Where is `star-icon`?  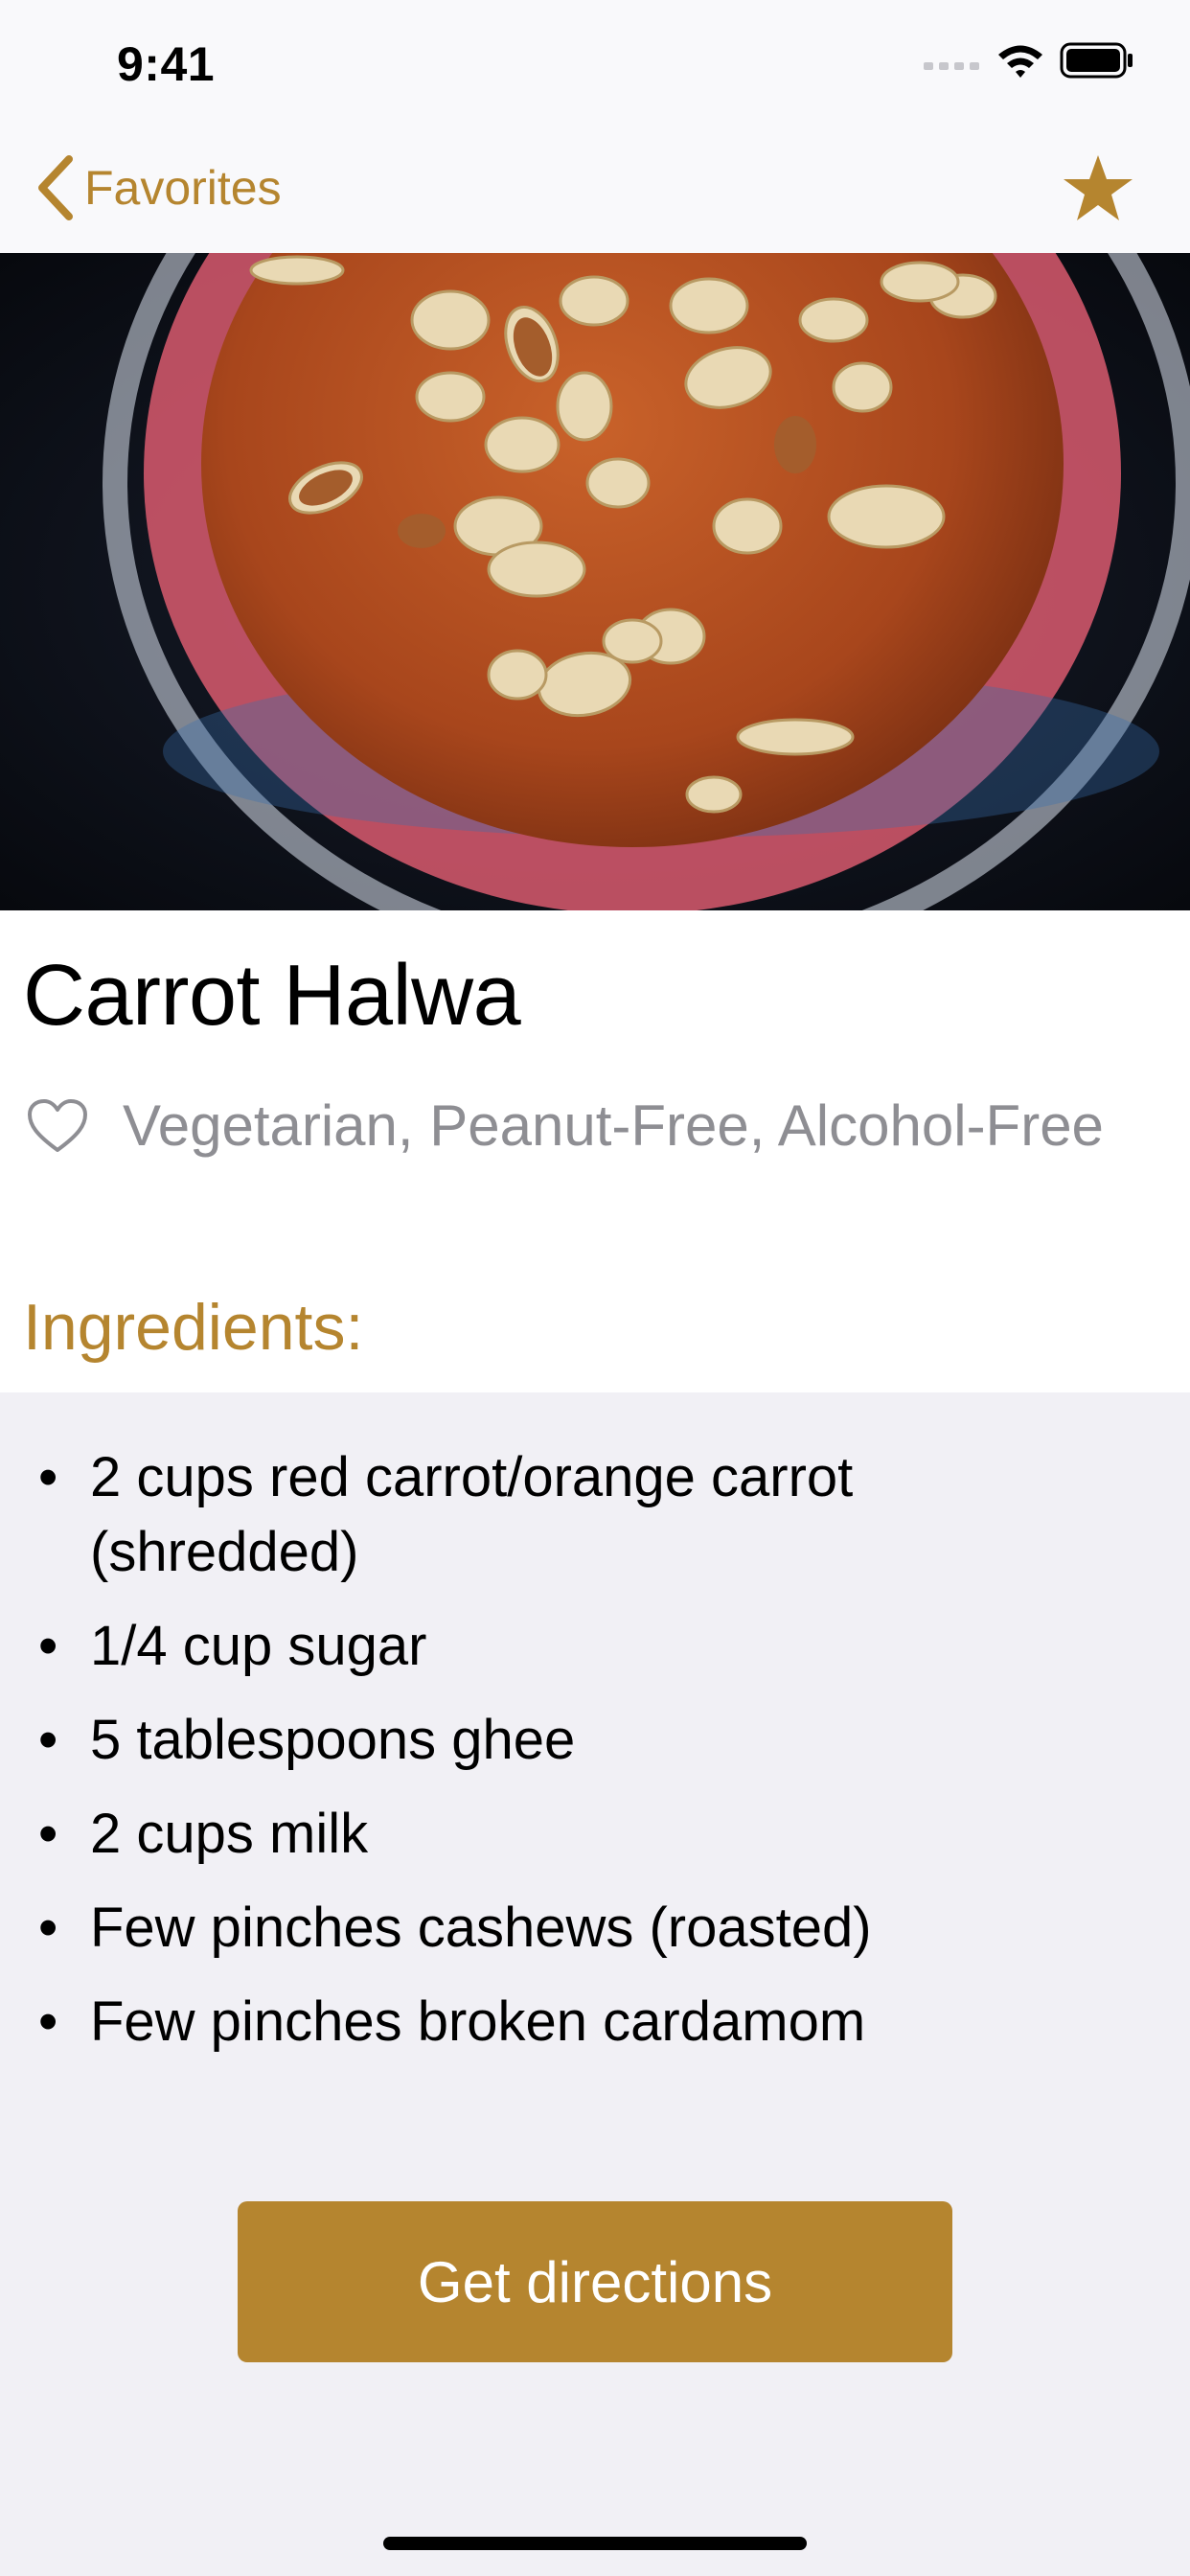
star-icon is located at coordinates (1099, 187).